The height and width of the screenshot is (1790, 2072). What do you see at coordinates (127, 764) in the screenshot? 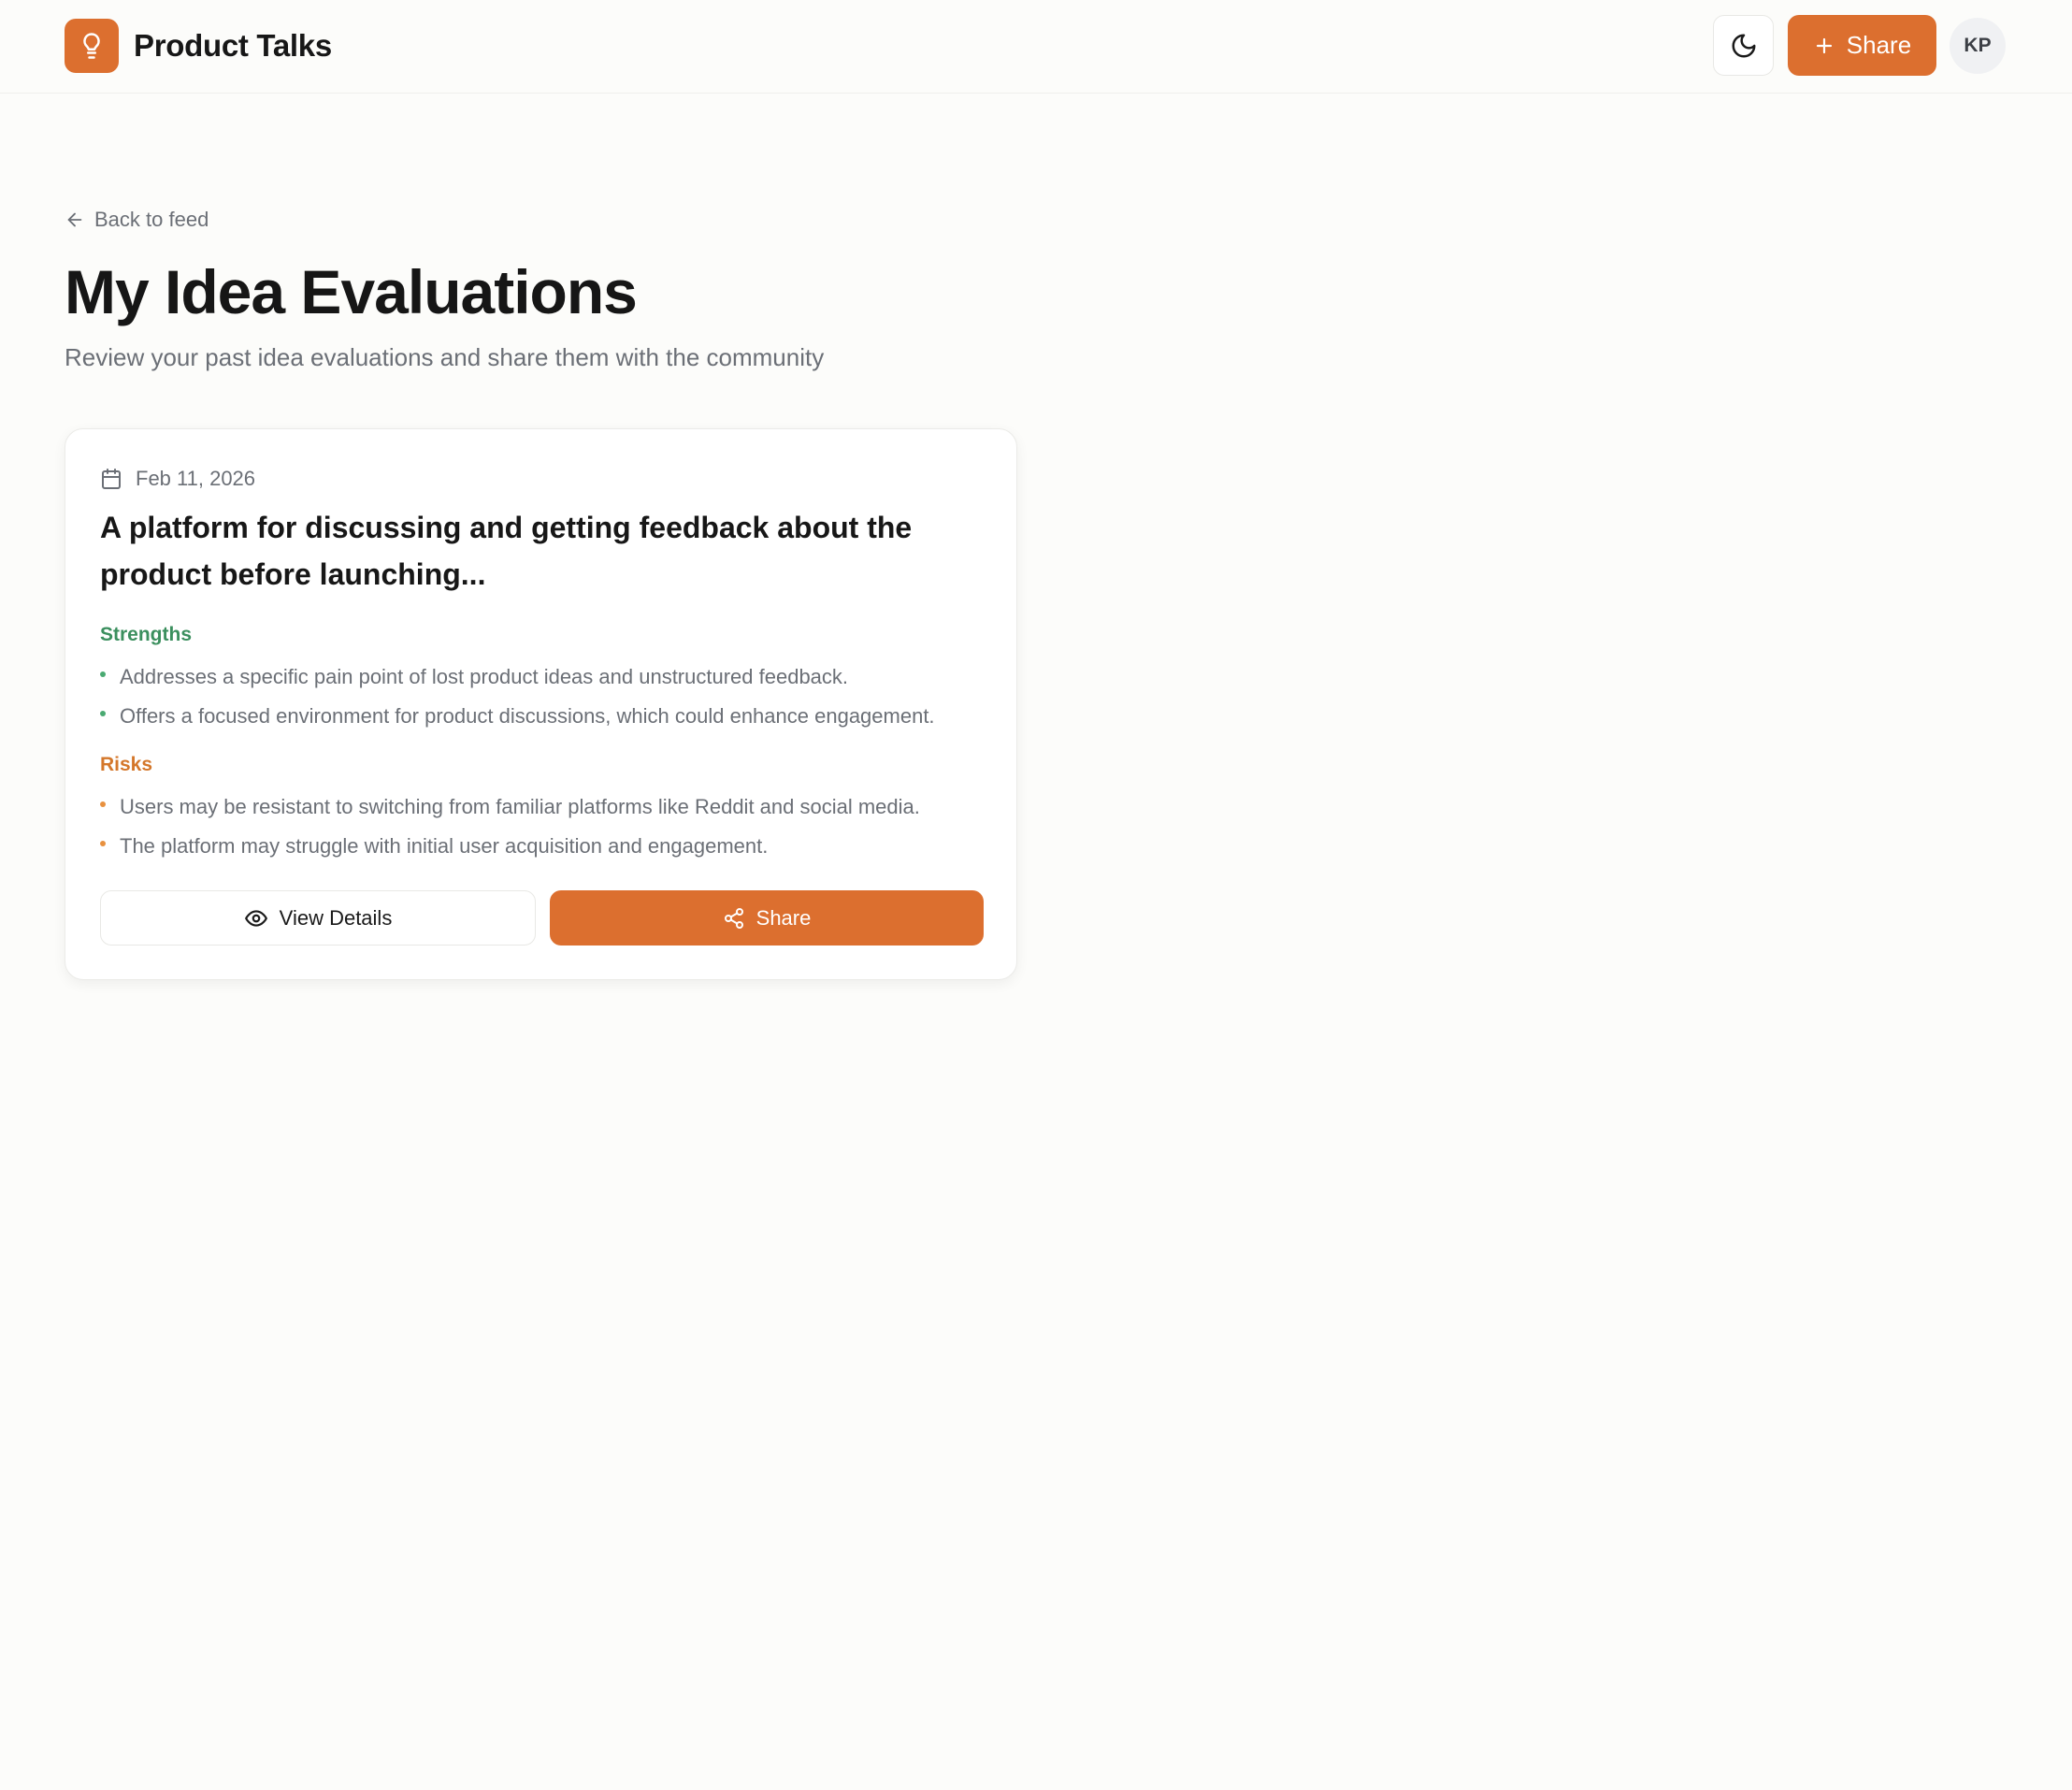
I see `risks-heading: Risks` at bounding box center [127, 764].